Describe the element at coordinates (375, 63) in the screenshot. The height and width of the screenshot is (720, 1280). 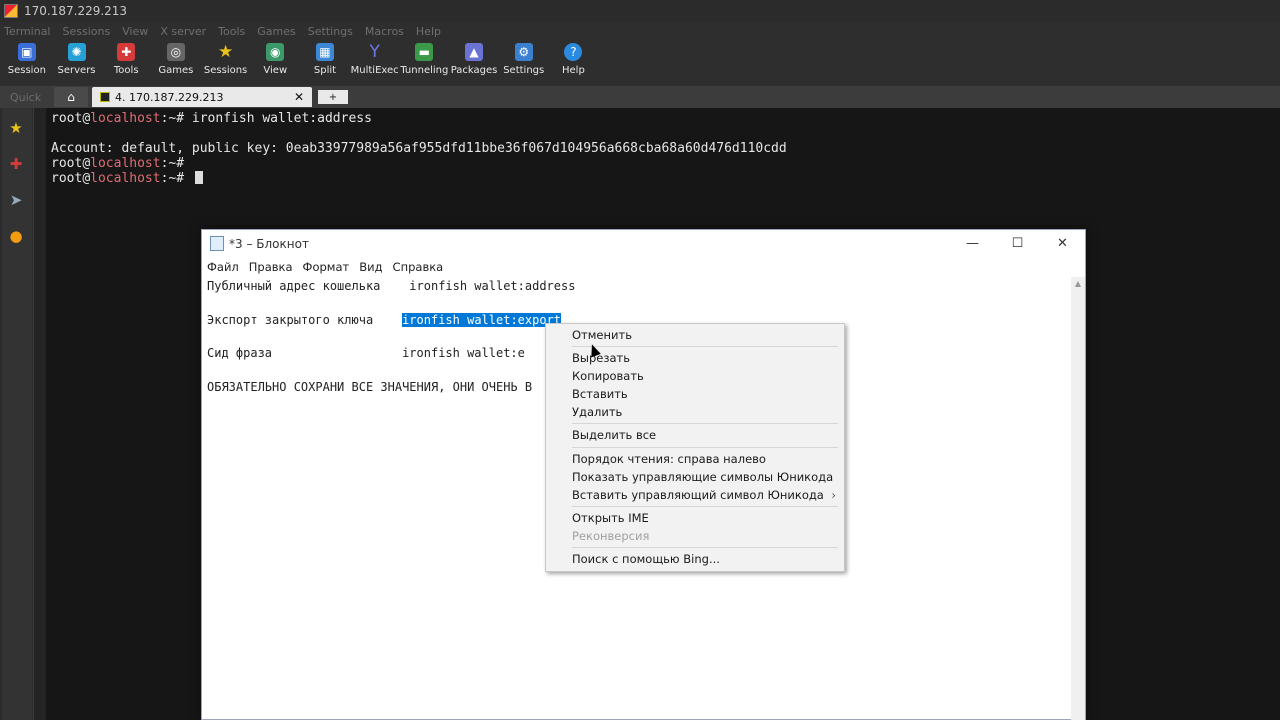
I see `multiexec-button: Y MultiExec` at that location.